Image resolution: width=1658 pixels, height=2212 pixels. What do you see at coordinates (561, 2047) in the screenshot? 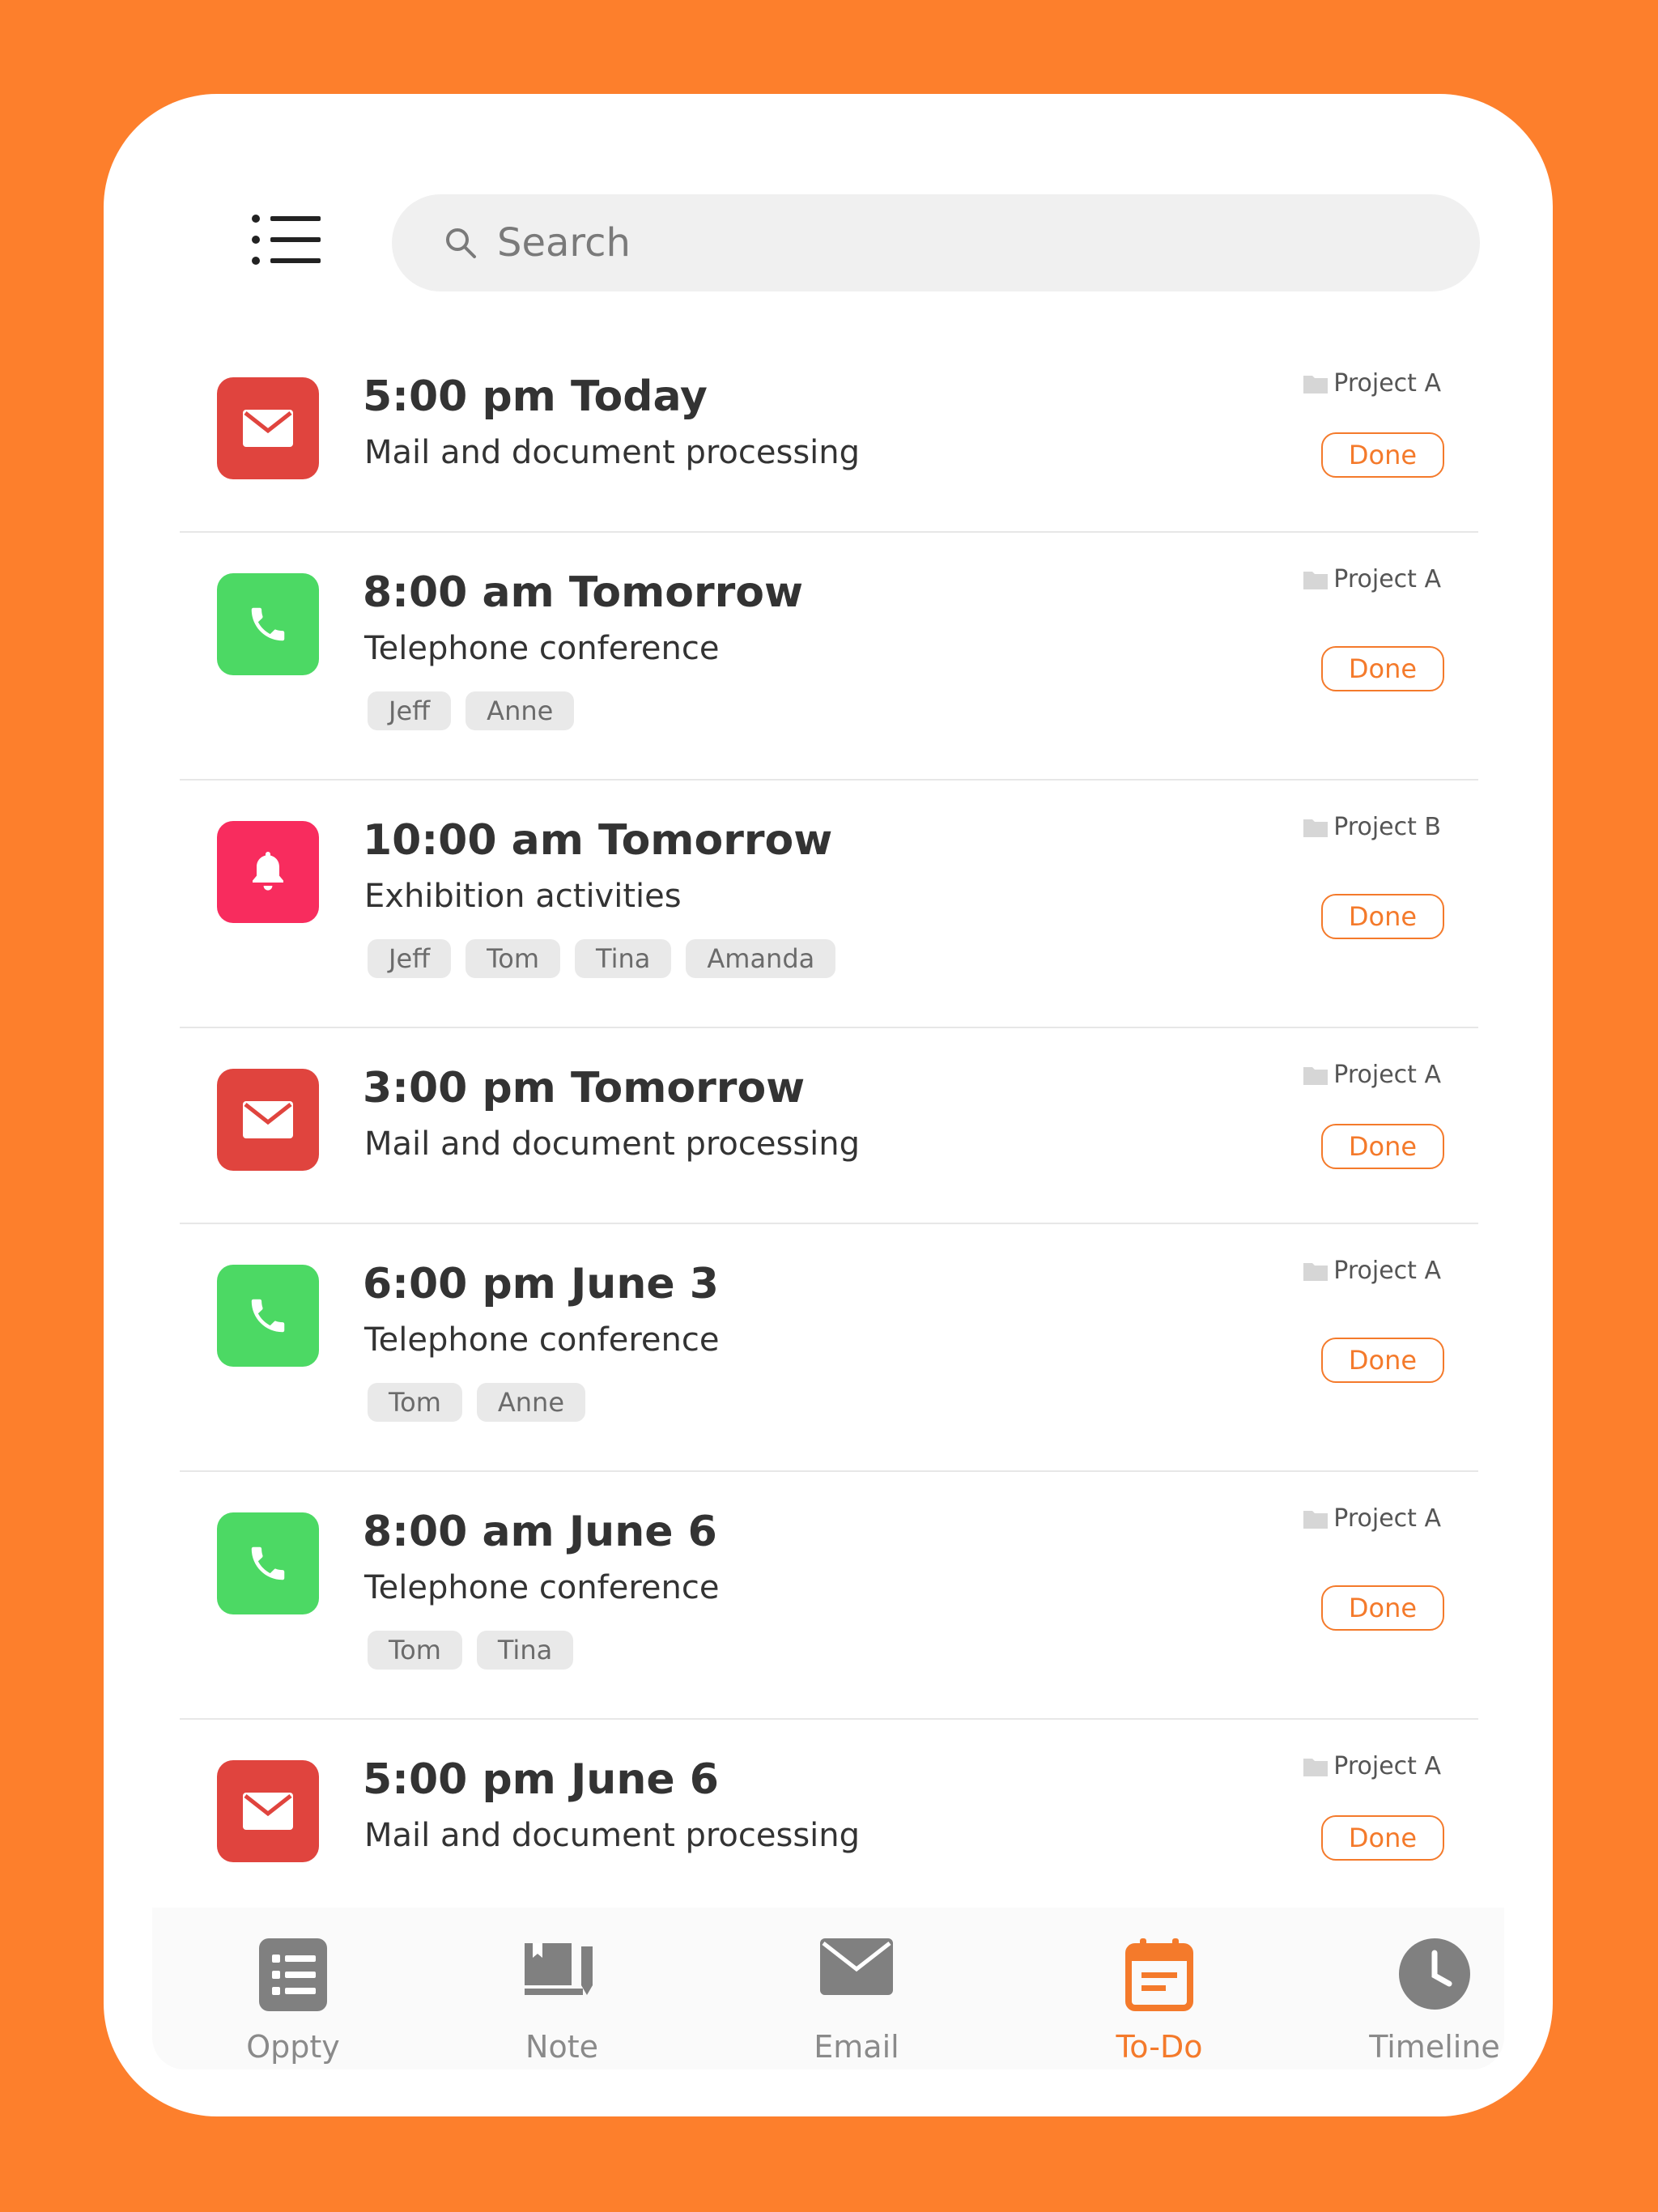
I see `tab-label: Note` at bounding box center [561, 2047].